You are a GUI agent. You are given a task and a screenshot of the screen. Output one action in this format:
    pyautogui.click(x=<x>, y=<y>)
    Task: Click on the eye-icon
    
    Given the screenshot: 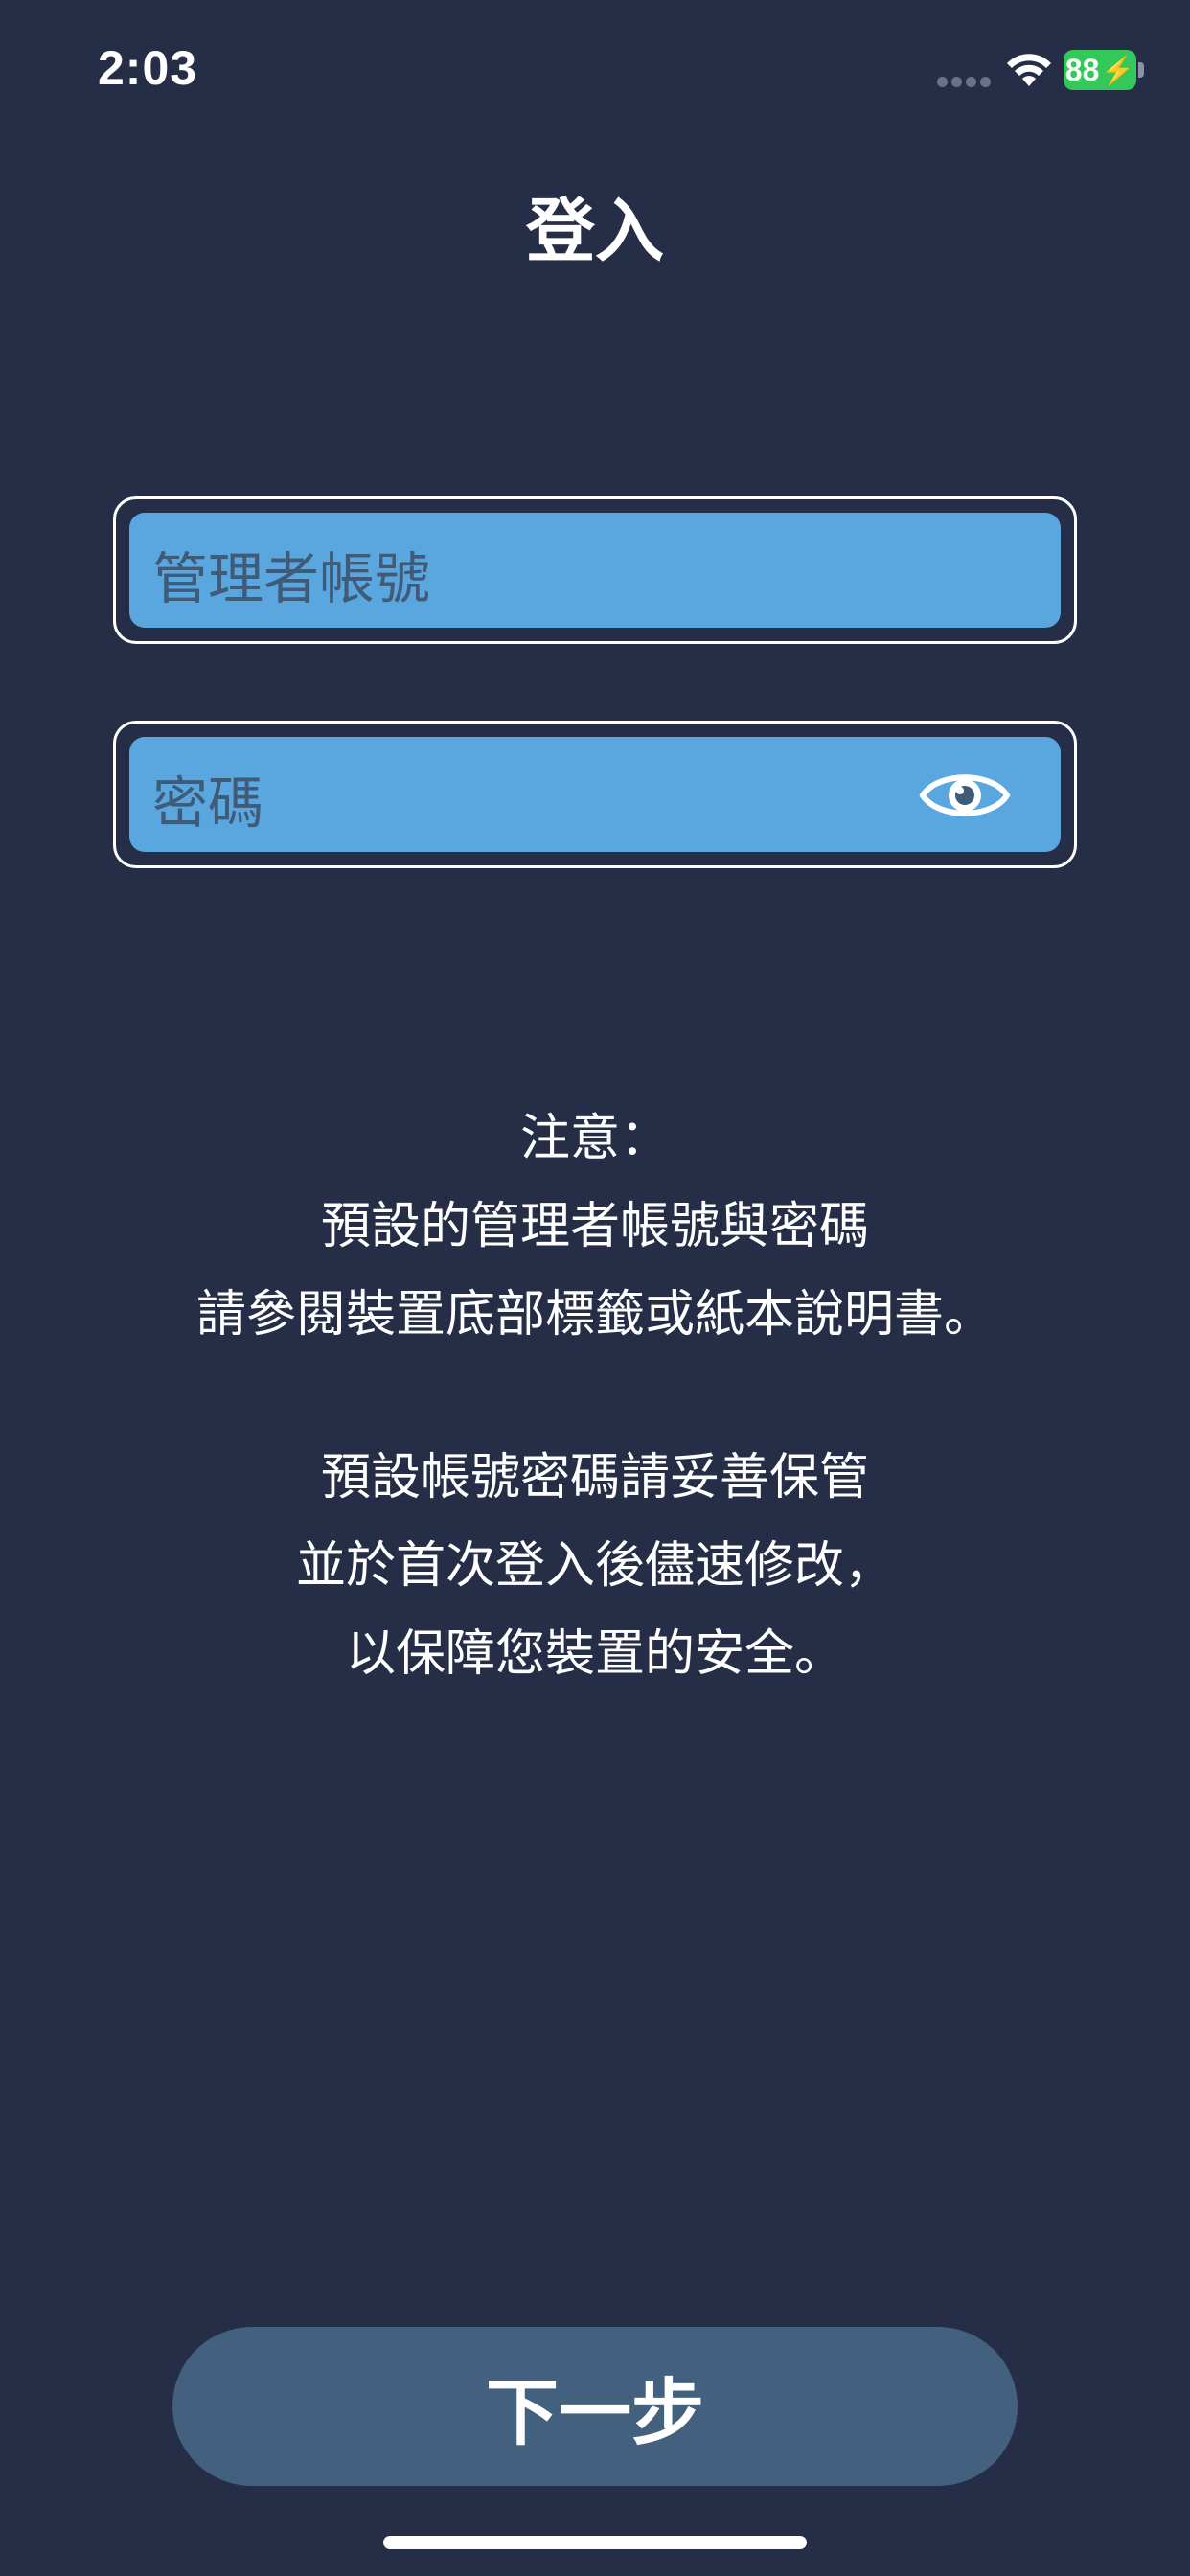 What is the action you would take?
    pyautogui.click(x=965, y=795)
    